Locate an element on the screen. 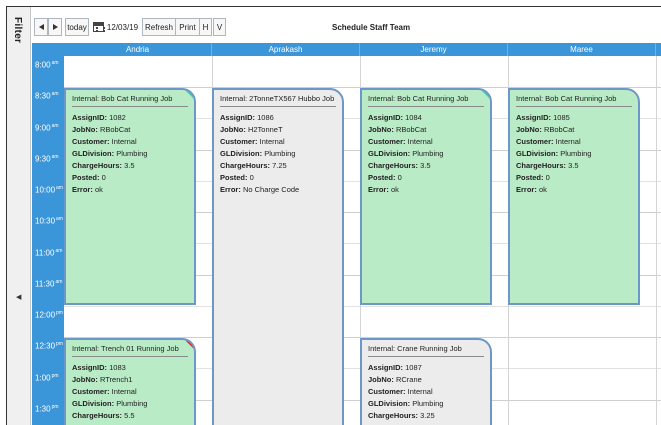 This screenshot has width=661, height=425. charge-hours-field: ChargeHours: 3.25 is located at coordinates (401, 415).